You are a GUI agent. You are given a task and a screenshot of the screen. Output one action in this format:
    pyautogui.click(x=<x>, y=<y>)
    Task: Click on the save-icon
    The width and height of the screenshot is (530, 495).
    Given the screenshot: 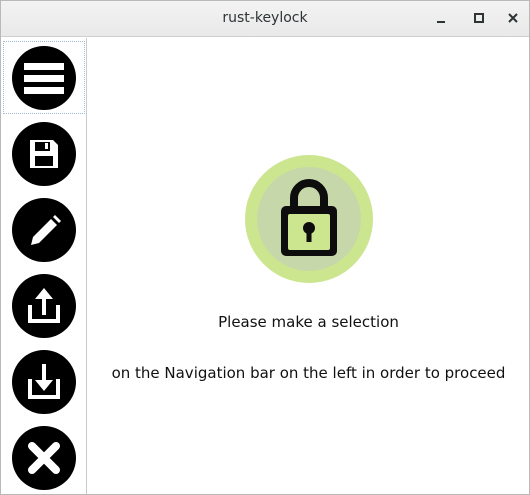 What is the action you would take?
    pyautogui.click(x=44, y=153)
    